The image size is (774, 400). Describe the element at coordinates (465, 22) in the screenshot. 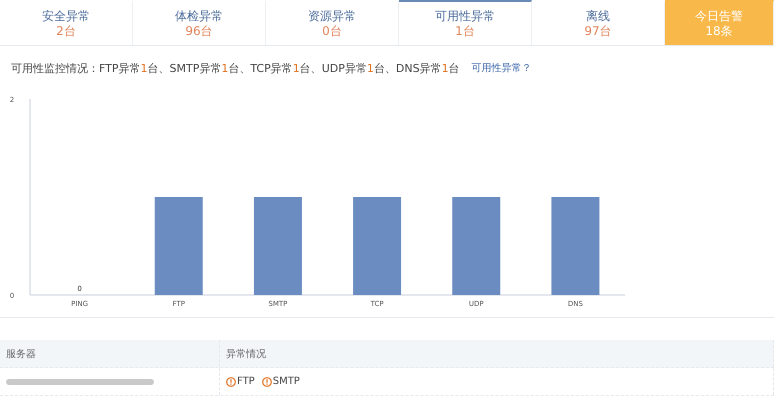

I see `status-tab: 可用性异常 1台` at that location.